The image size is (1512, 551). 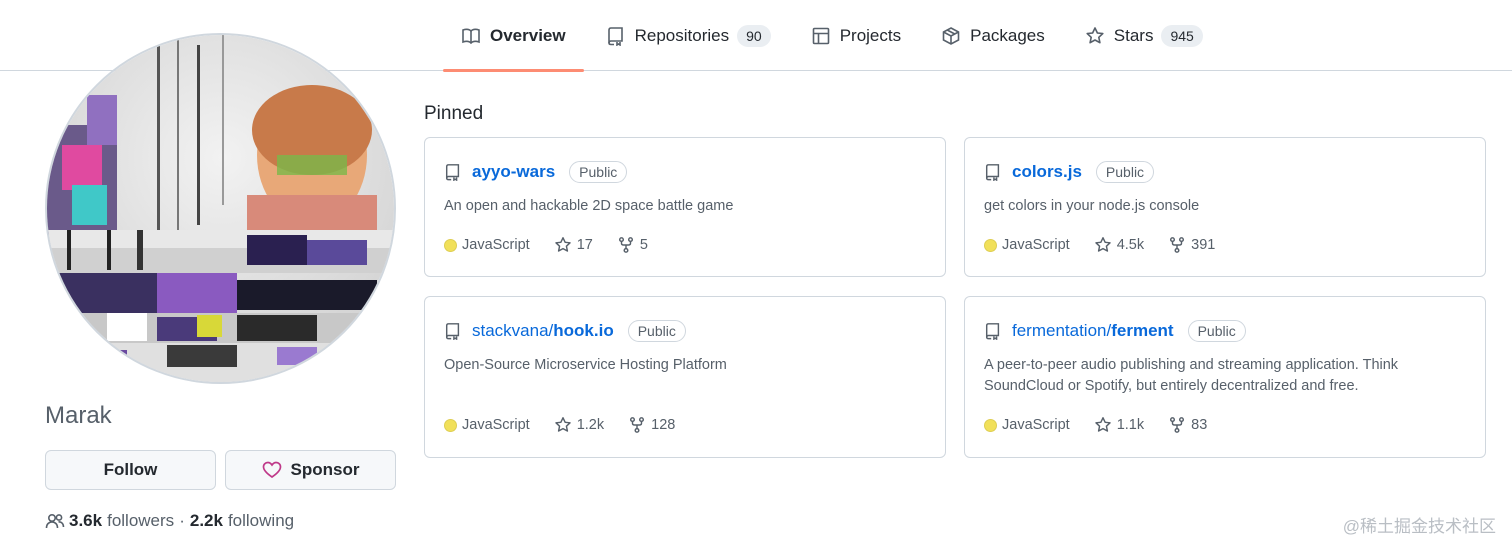 What do you see at coordinates (78, 415) in the screenshot?
I see `profile-name: Marak` at bounding box center [78, 415].